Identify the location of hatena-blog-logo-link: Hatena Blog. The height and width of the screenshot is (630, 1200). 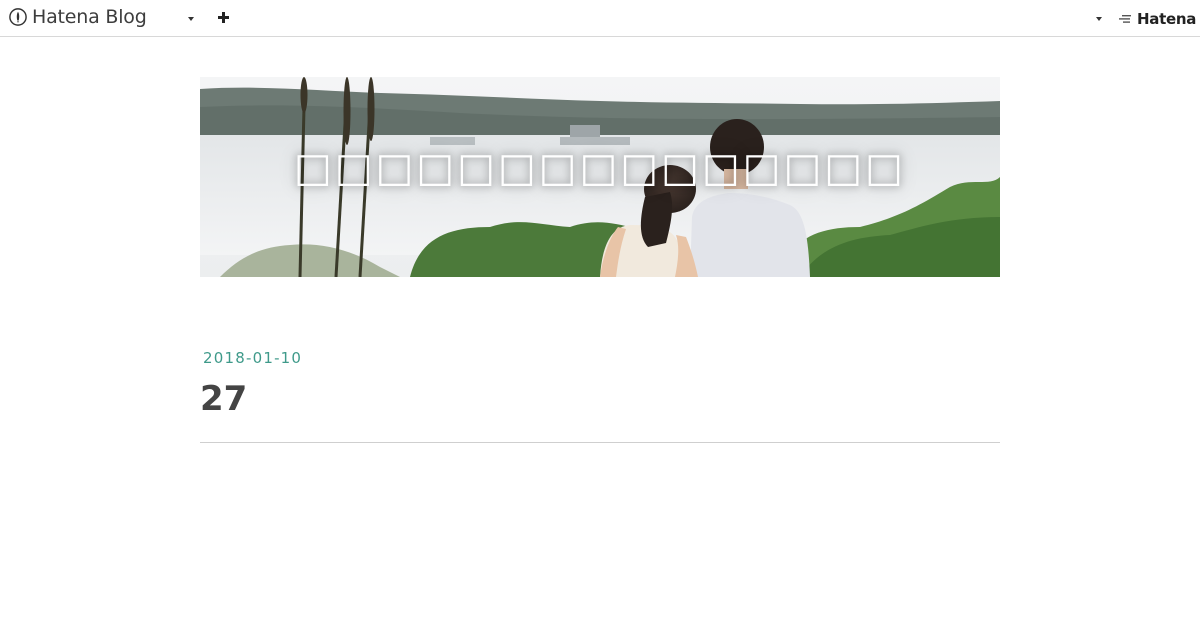
(78, 17).